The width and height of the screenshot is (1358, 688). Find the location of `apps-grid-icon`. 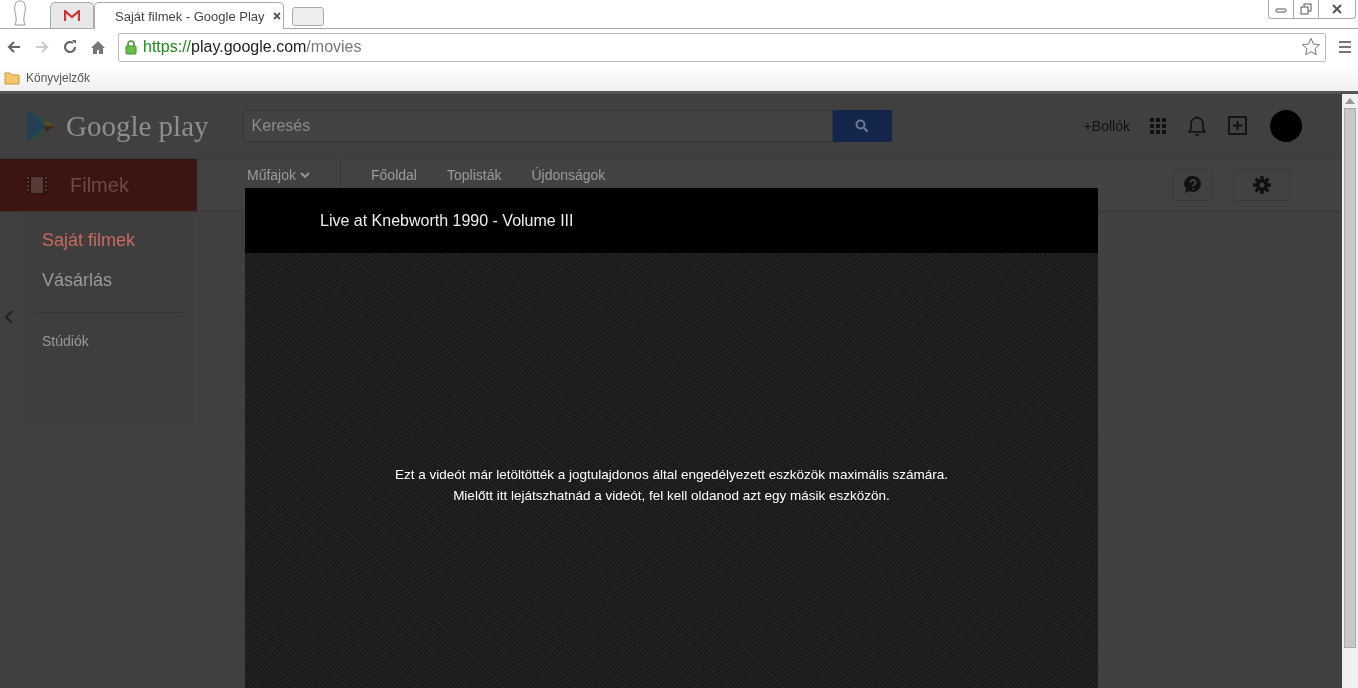

apps-grid-icon is located at coordinates (1158, 126).